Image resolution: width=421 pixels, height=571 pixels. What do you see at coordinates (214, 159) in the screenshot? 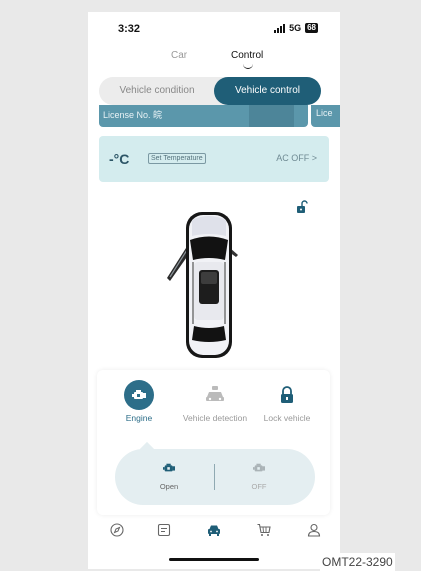
I see `temperature-card: -°C Set Temperature AC OFF >` at bounding box center [214, 159].